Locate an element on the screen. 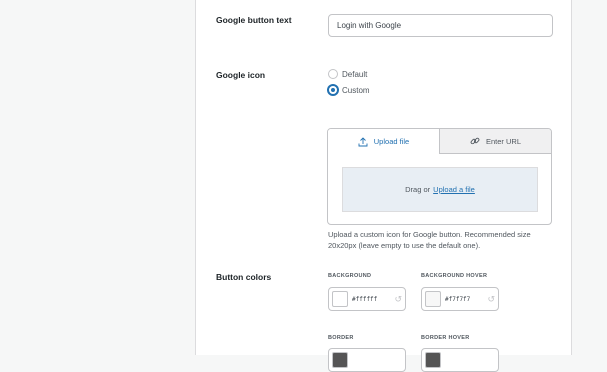 The height and width of the screenshot is (372, 607). upload-file-link: Upload a file is located at coordinates (454, 189).